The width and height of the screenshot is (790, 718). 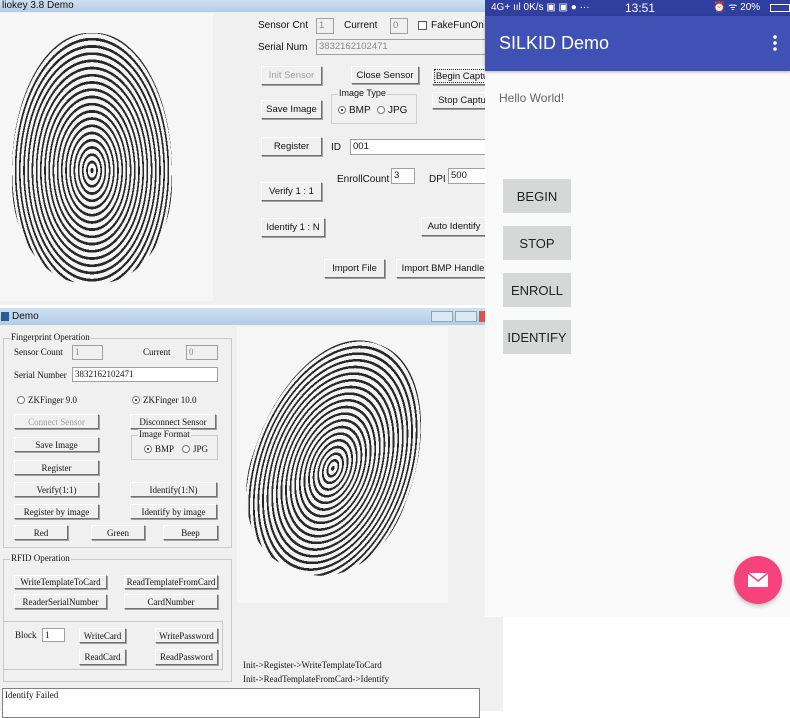 What do you see at coordinates (457, 25) in the screenshot?
I see `fake-fun-label: FakeFunOn` at bounding box center [457, 25].